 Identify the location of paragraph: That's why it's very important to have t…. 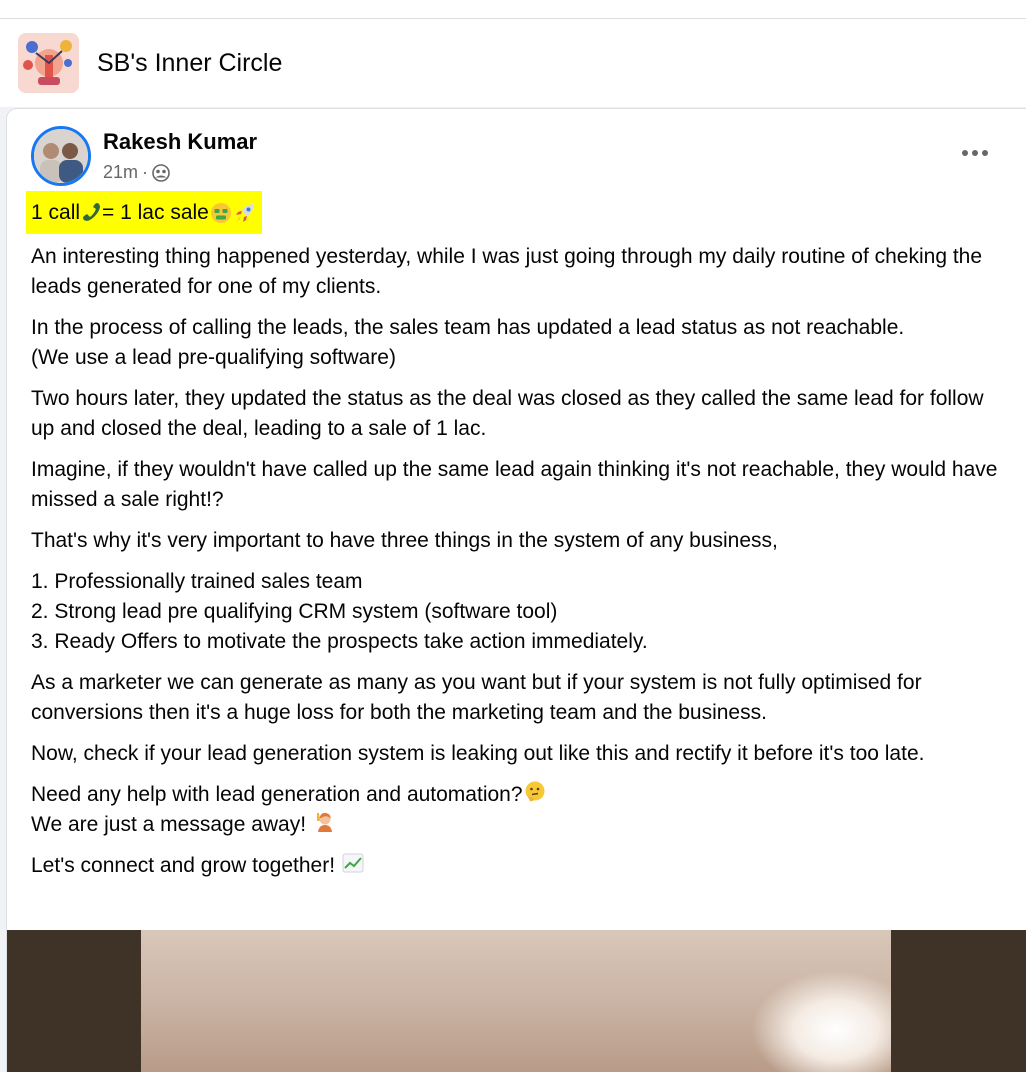
(518, 541).